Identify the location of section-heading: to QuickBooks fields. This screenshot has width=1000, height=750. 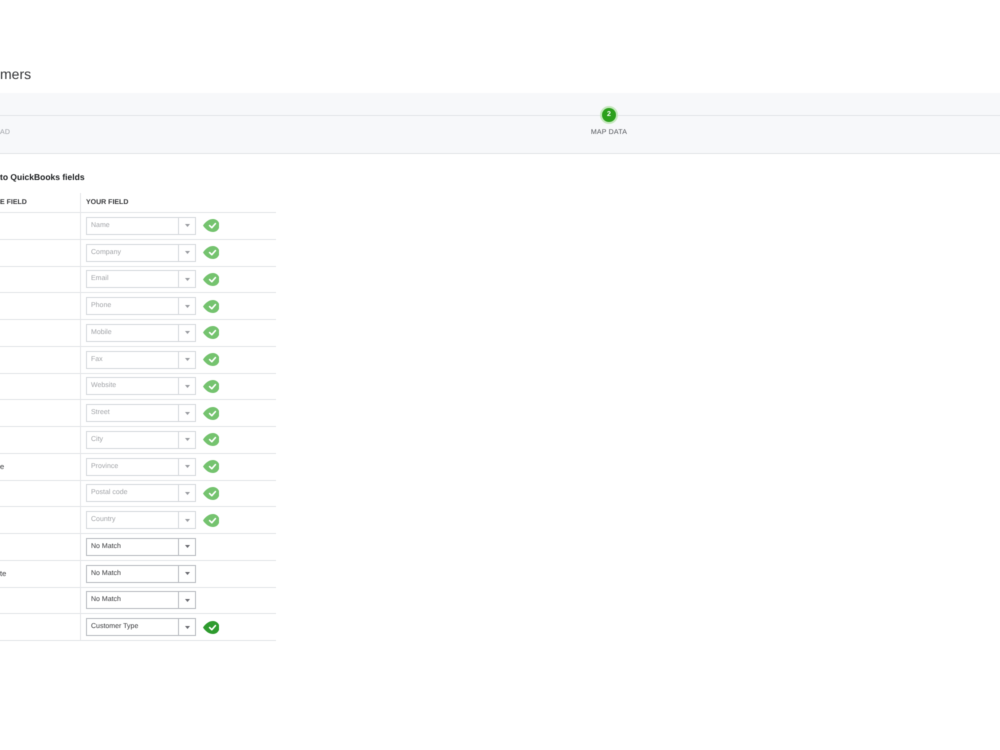
(42, 177).